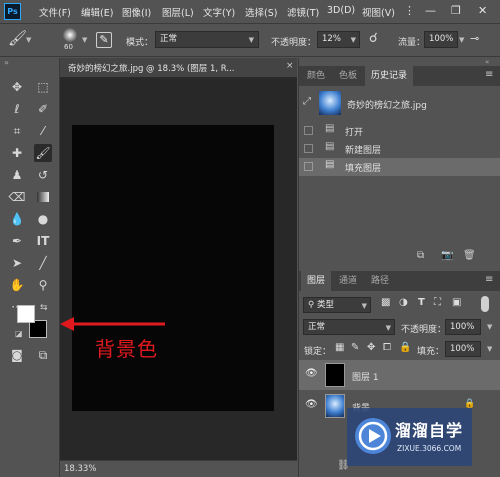  I want to click on healing-brush-tool-icon: ✚, so click(17, 153).